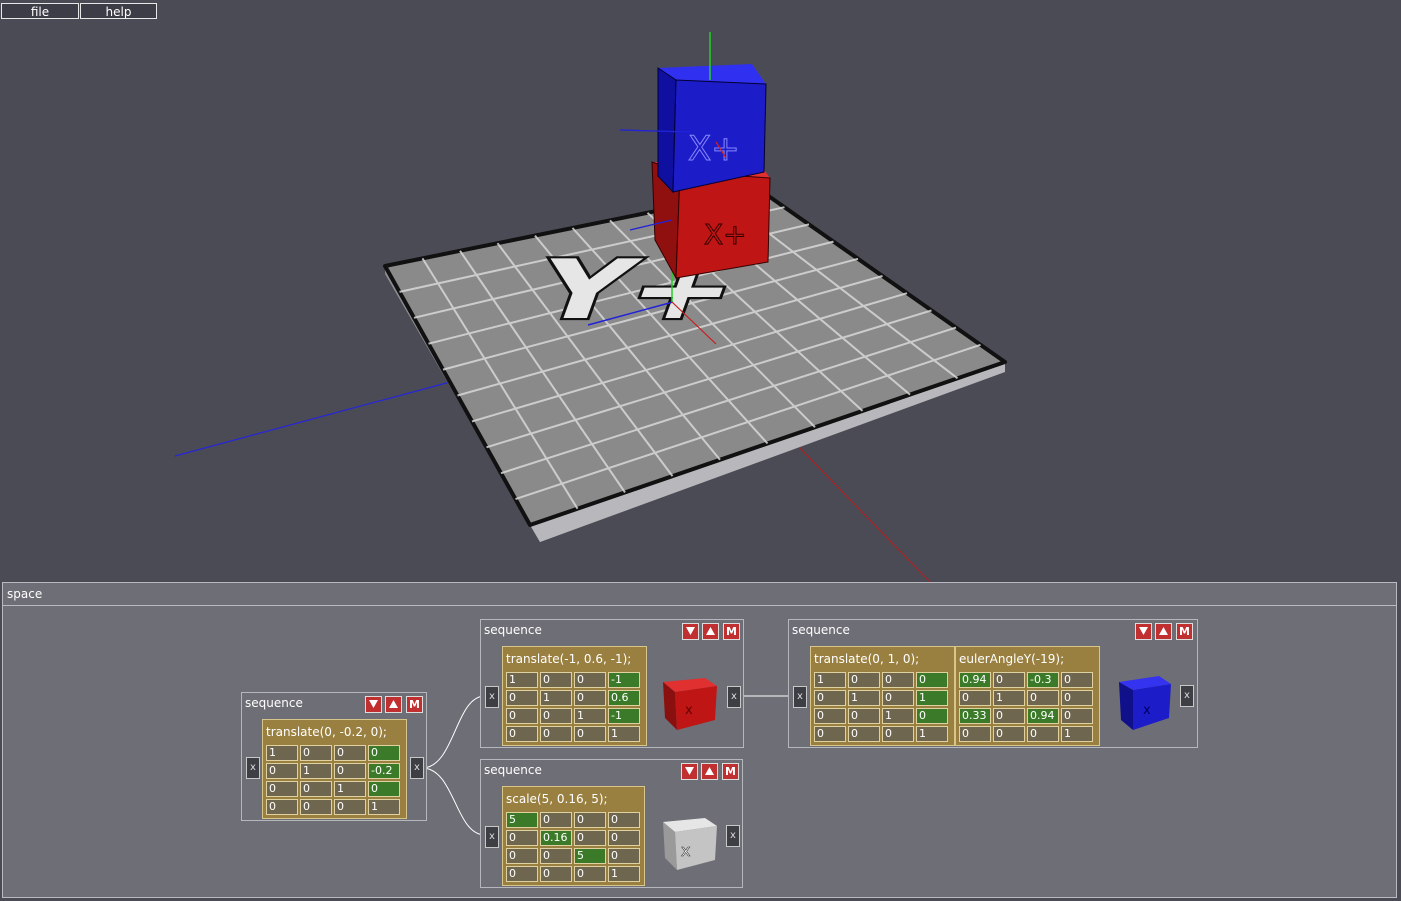 The height and width of the screenshot is (901, 1401). Describe the element at coordinates (556, 838) in the screenshot. I see `matrix-cell: 0.16` at that location.